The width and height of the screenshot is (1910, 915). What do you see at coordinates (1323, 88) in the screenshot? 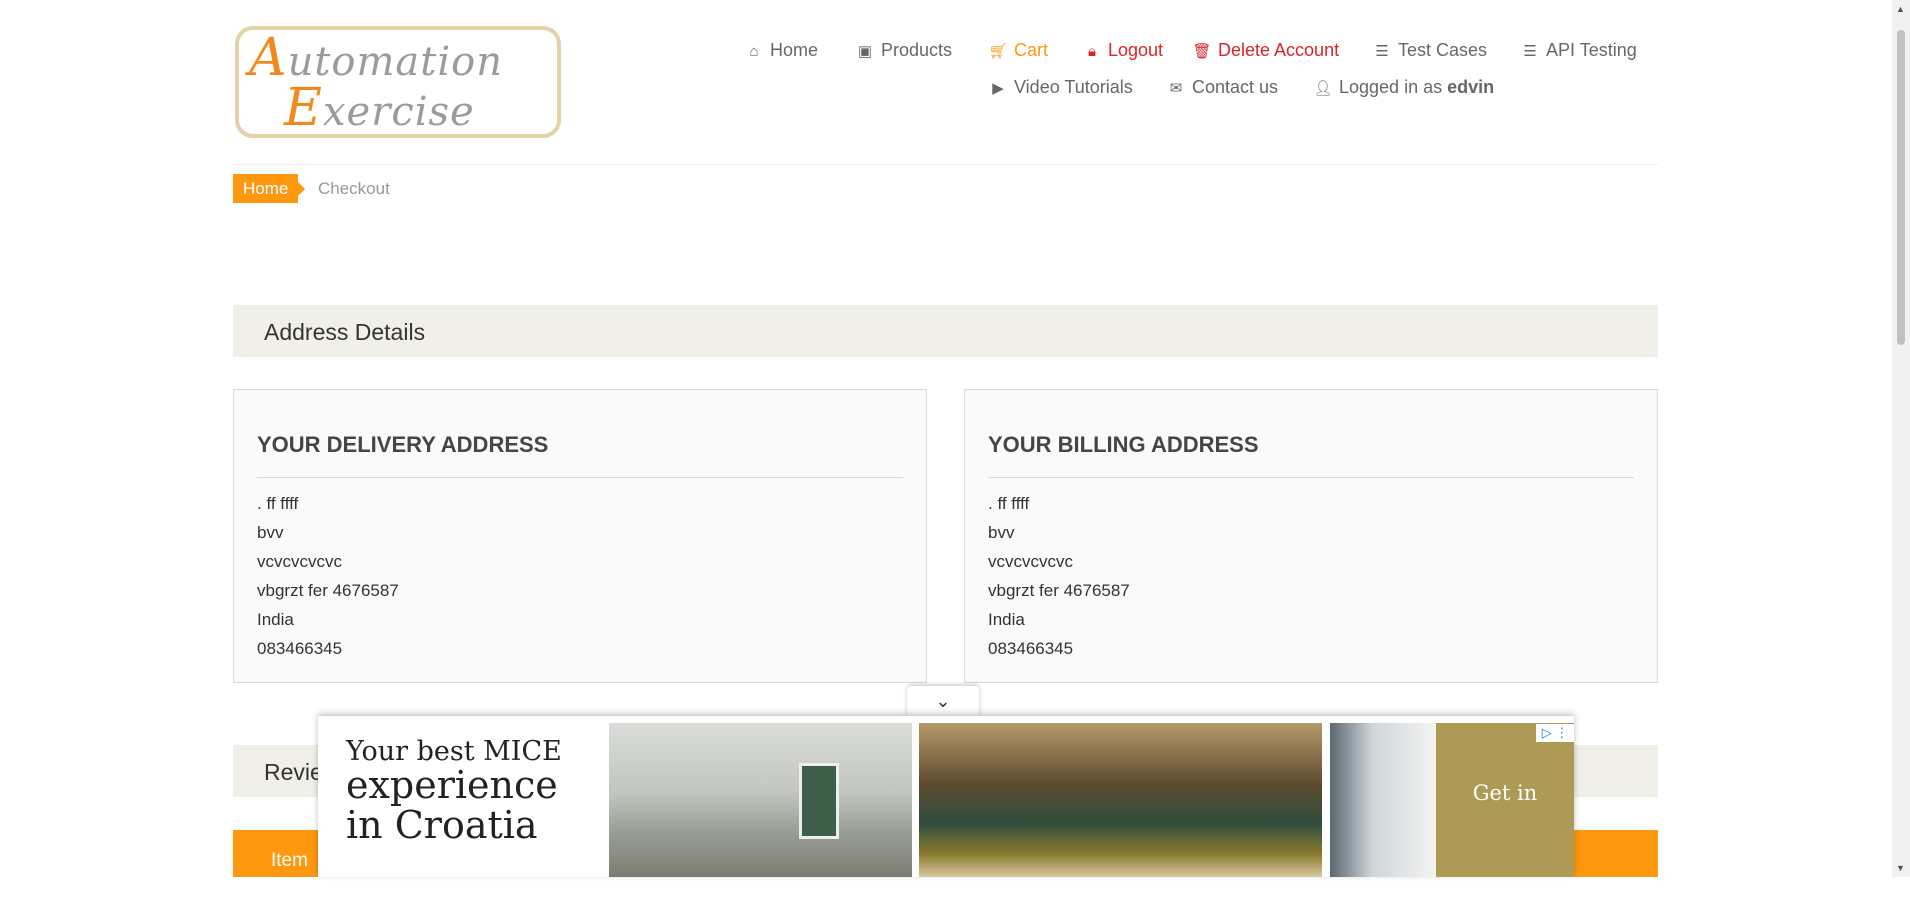
I see `user-icon: 👤︎` at bounding box center [1323, 88].